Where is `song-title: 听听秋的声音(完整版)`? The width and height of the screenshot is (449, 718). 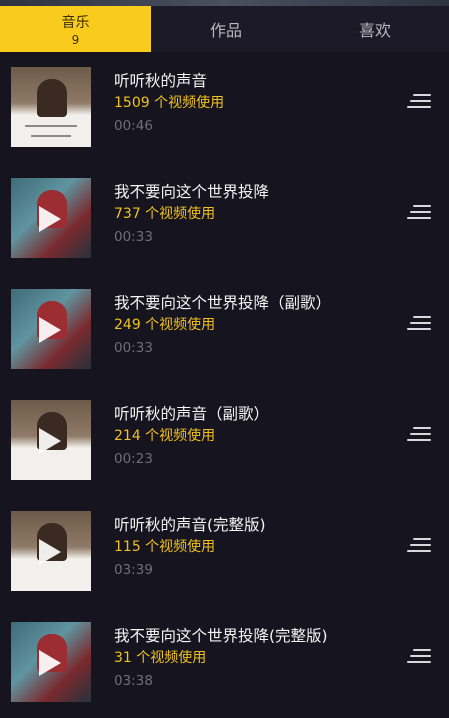 song-title: 听听秋的声音(完整版) is located at coordinates (190, 525).